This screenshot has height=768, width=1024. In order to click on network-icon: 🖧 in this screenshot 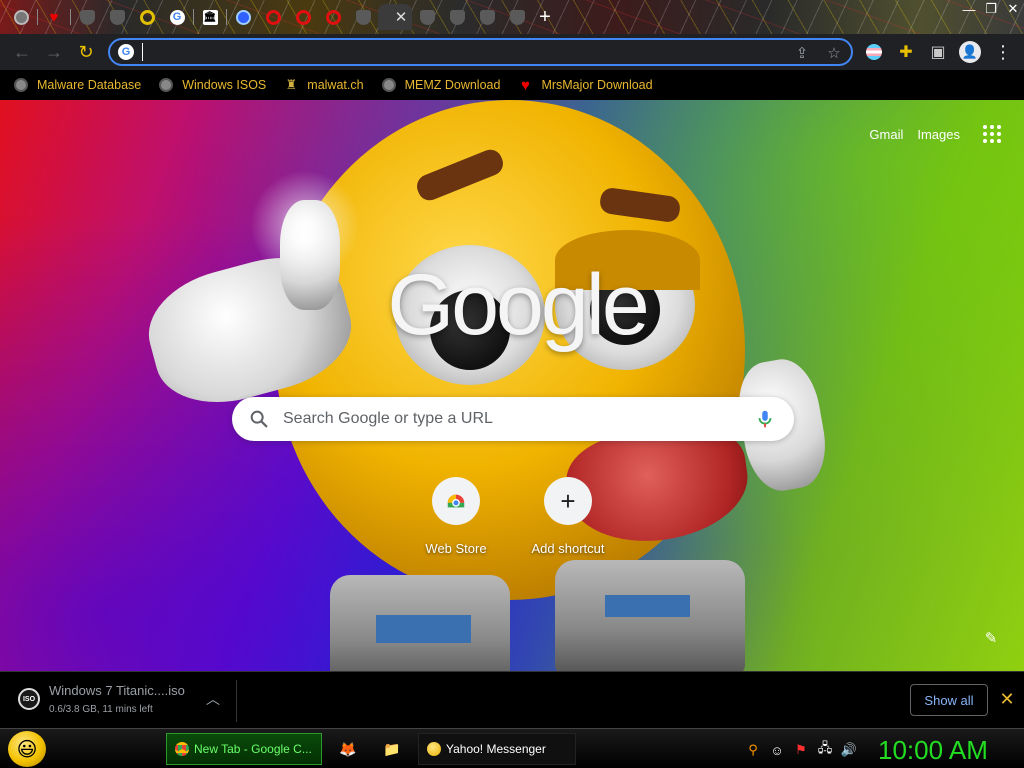, I will do `click(825, 749)`.